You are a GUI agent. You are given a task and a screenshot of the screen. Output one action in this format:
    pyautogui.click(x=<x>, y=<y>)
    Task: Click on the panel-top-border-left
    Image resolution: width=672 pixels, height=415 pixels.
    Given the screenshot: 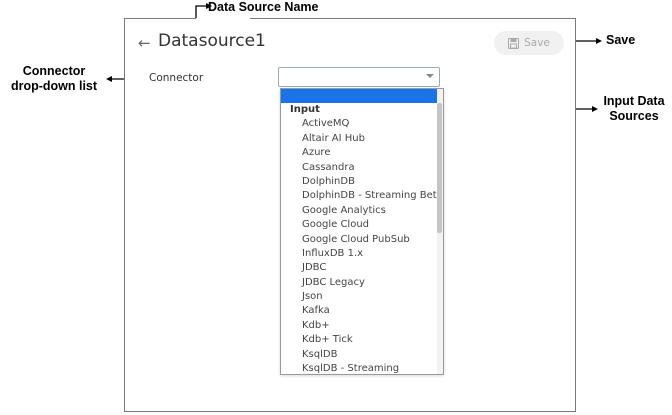 What is the action you would take?
    pyautogui.click(x=160, y=18)
    